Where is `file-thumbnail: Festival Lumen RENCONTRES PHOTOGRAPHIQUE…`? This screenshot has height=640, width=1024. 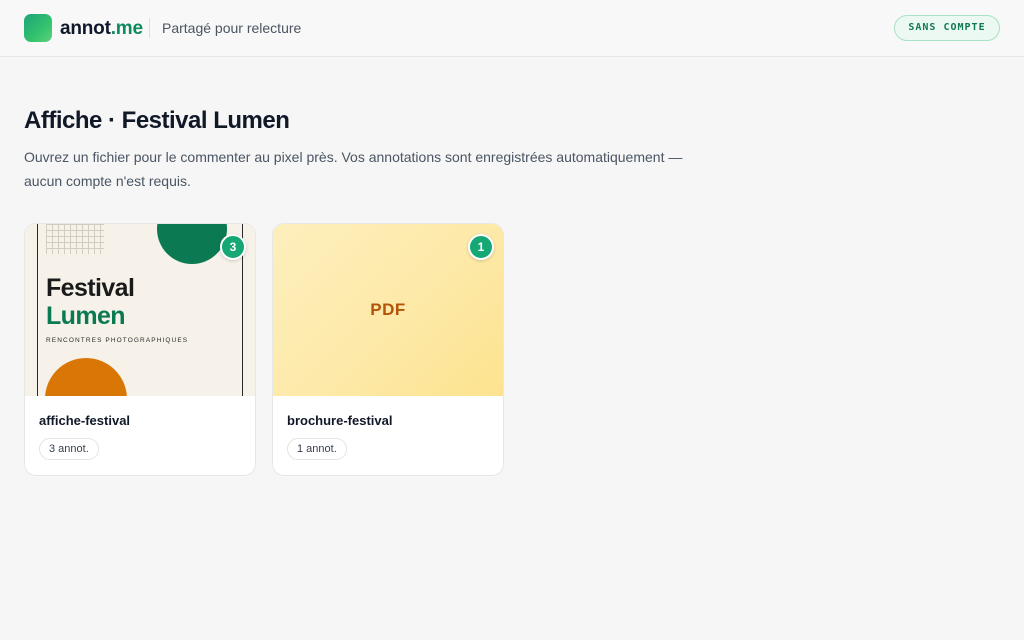
file-thumbnail: Festival Lumen RENCONTRES PHOTOGRAPHIQUE… is located at coordinates (140, 310).